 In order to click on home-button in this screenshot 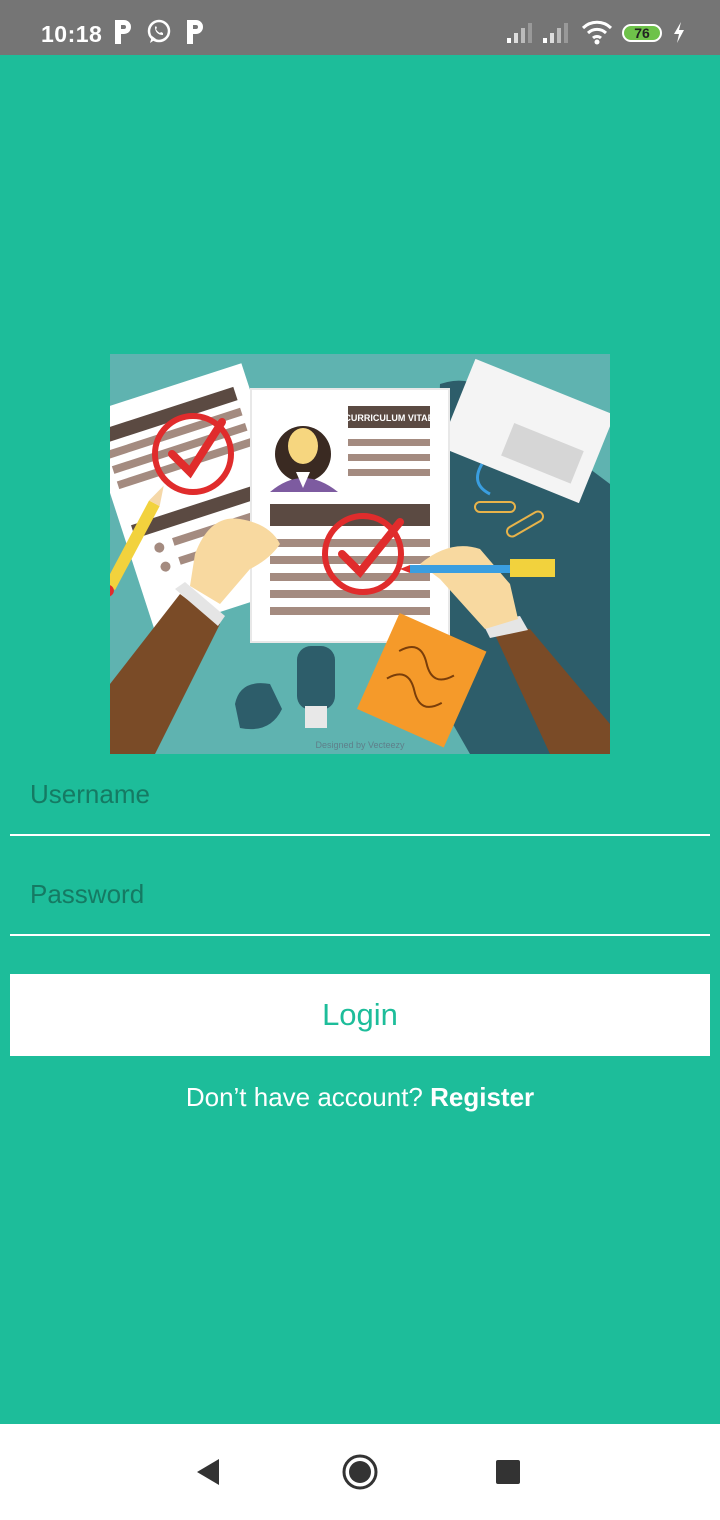, I will do `click(360, 1472)`.